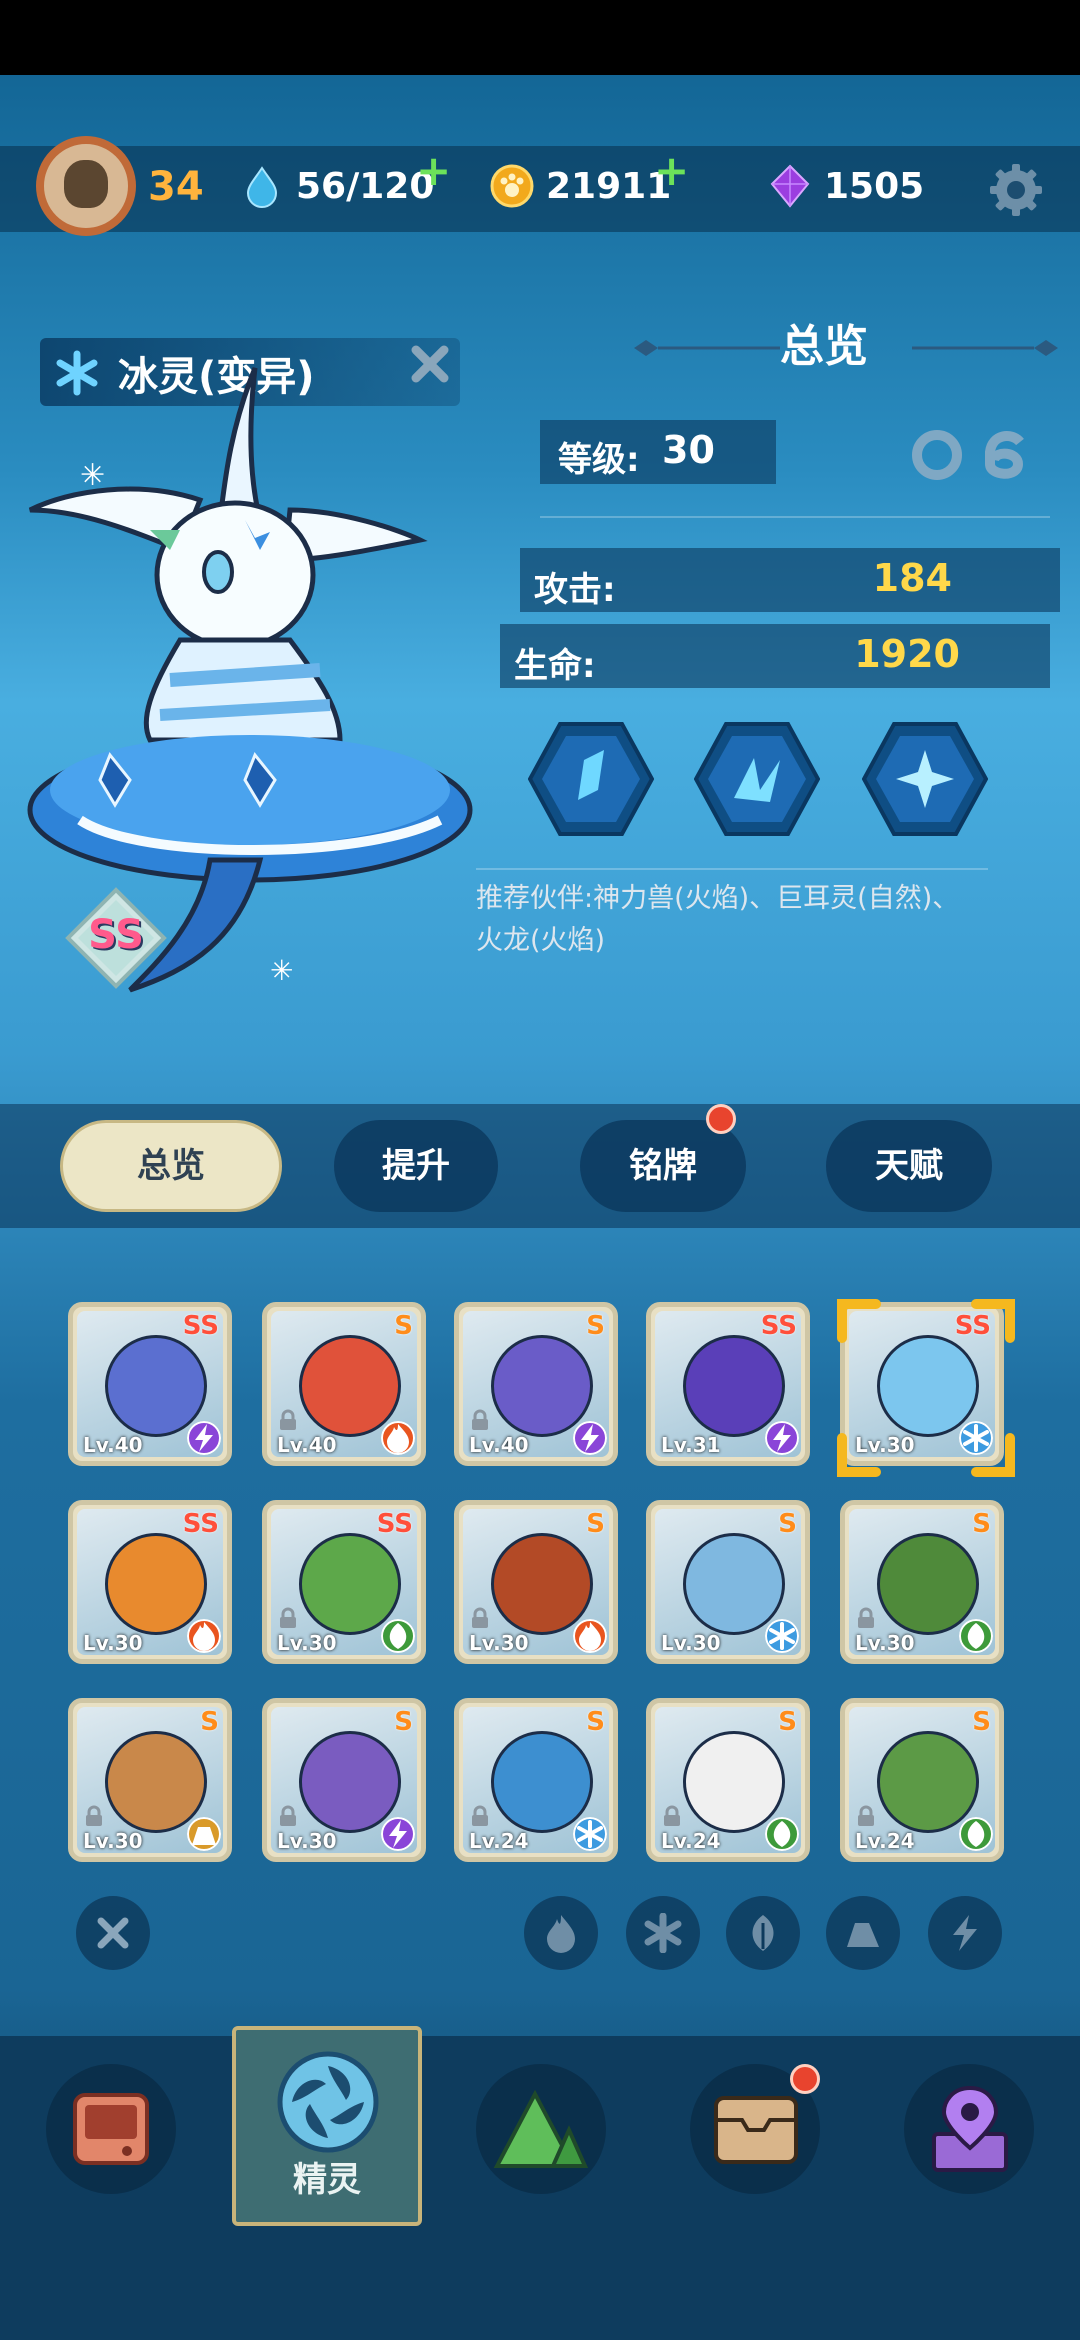 The width and height of the screenshot is (1080, 2340). I want to click on pet-card: SS Lv.40, so click(150, 1384).